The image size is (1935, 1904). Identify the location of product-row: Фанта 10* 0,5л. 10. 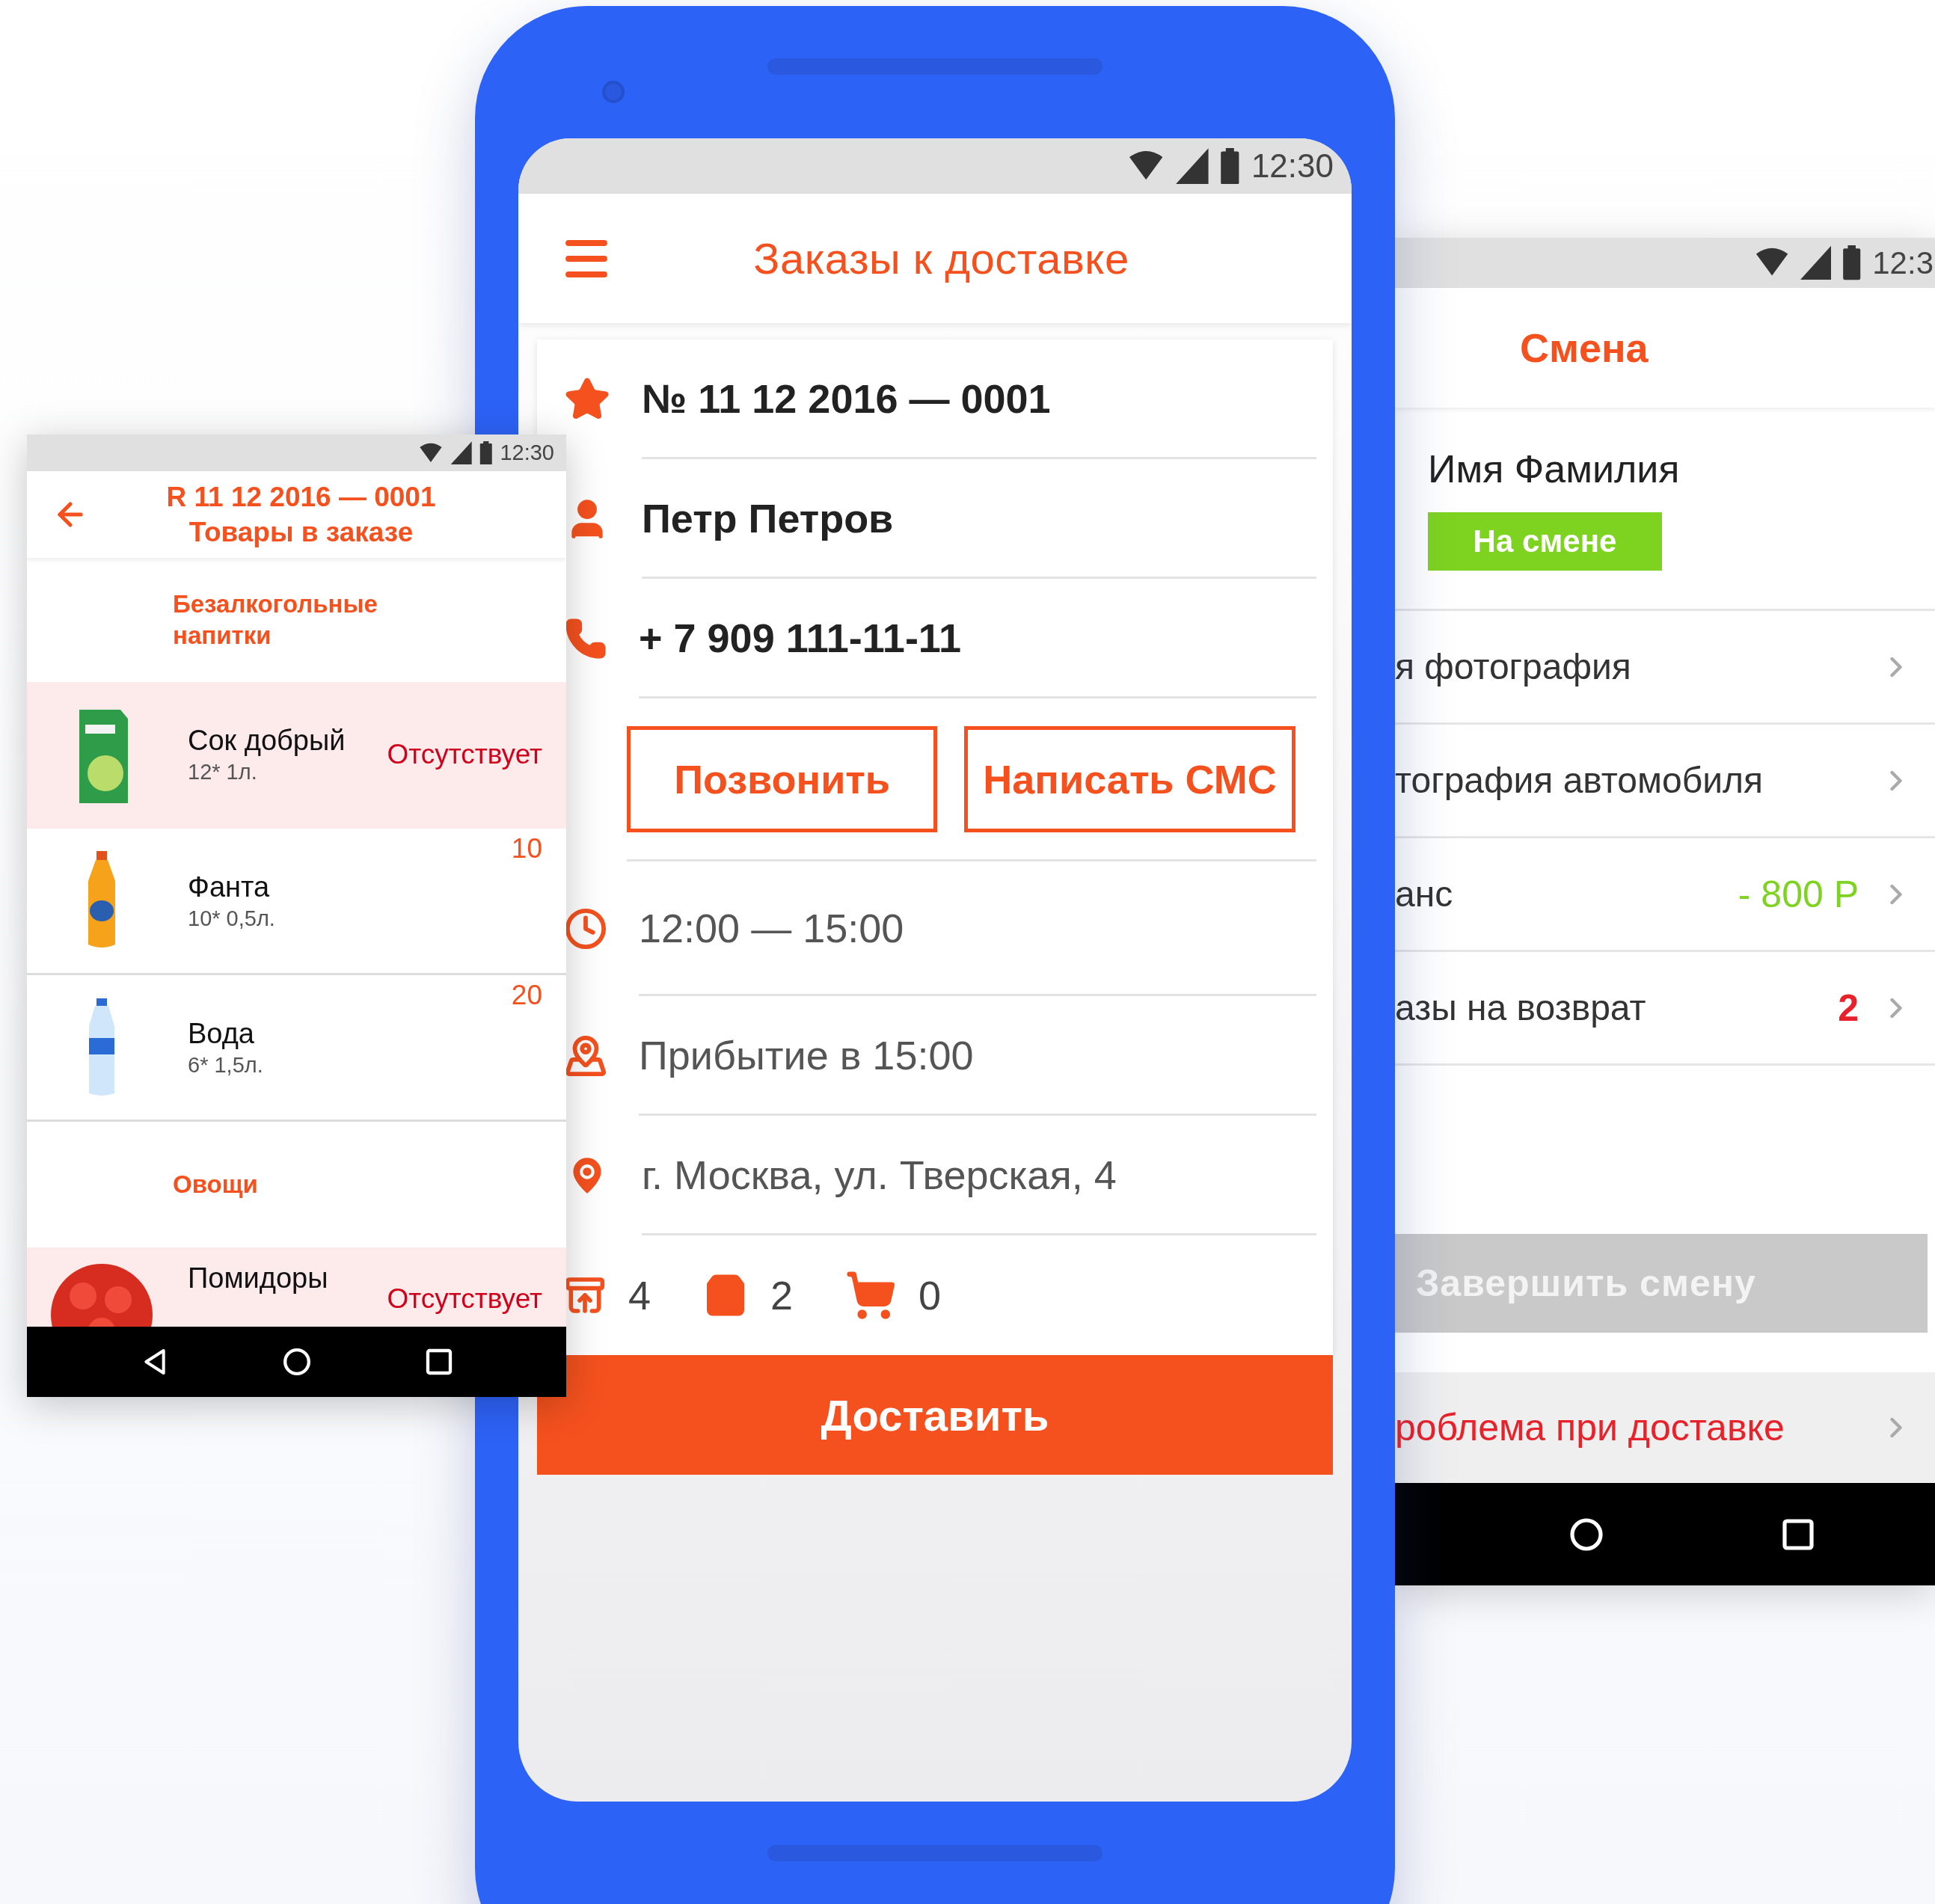
(296, 902).